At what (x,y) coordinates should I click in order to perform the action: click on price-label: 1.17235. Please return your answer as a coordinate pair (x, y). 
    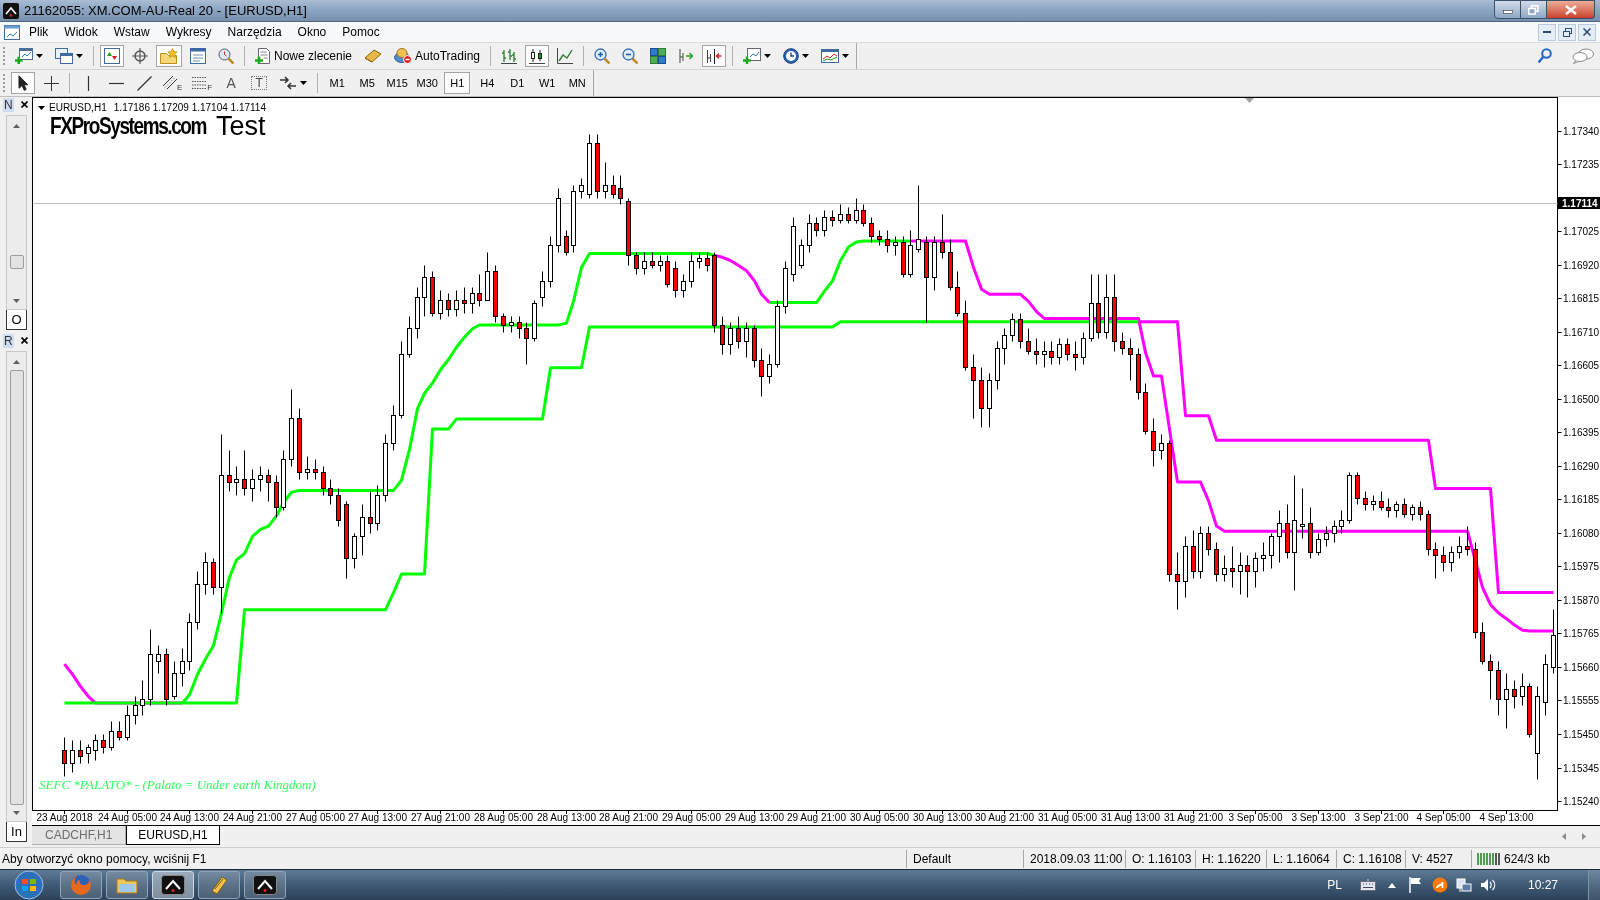
    Looking at the image, I should click on (1581, 164).